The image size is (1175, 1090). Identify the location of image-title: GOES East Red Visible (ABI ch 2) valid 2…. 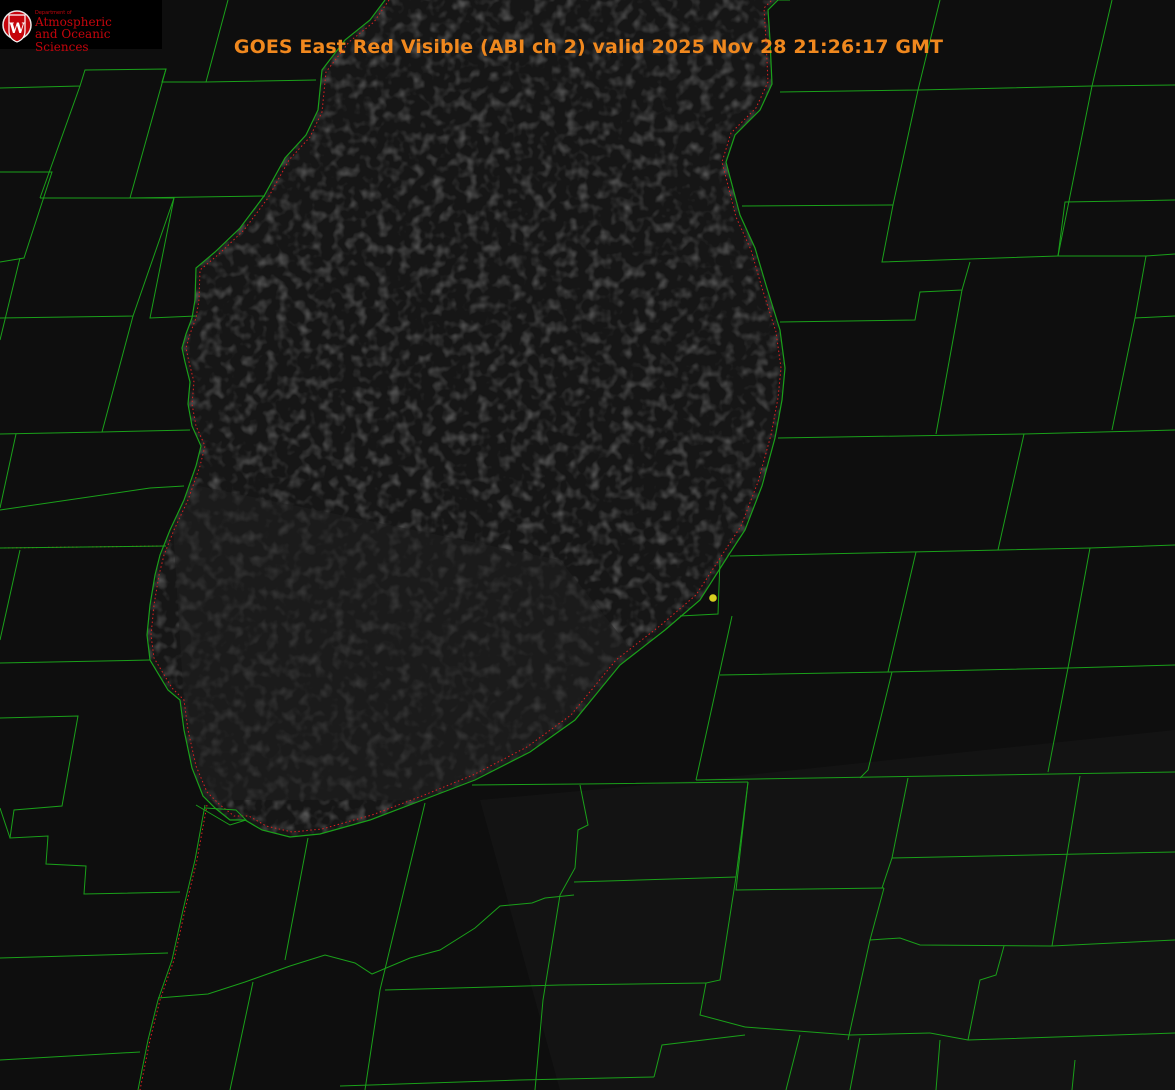
(587, 47).